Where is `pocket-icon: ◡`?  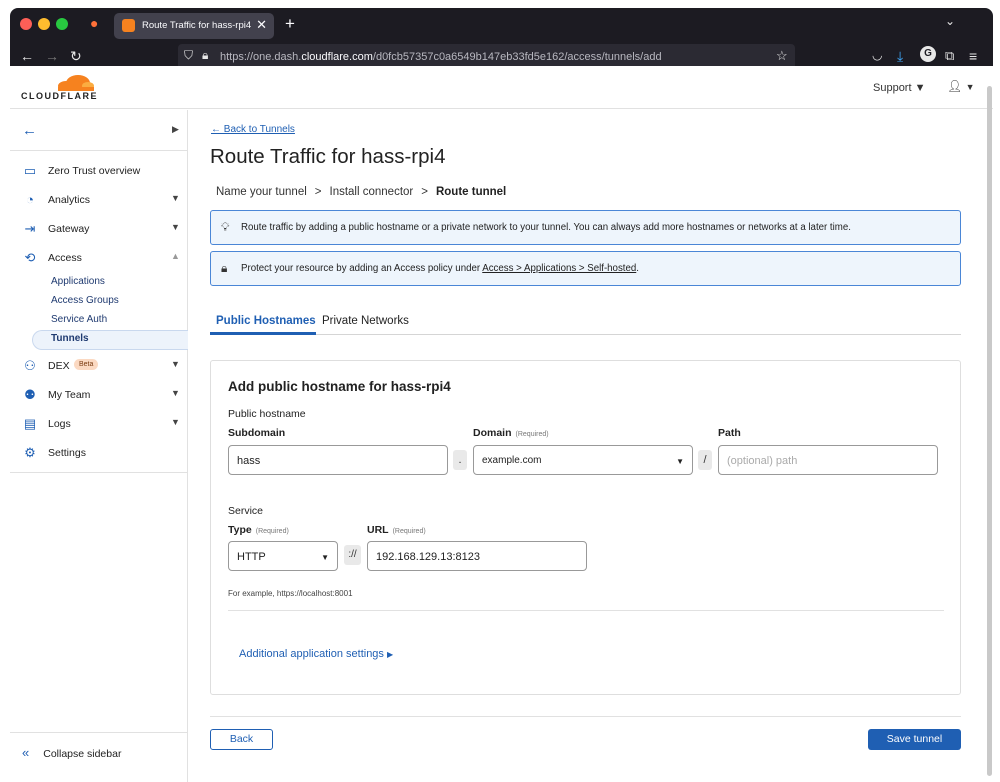 pocket-icon: ◡ is located at coordinates (877, 55).